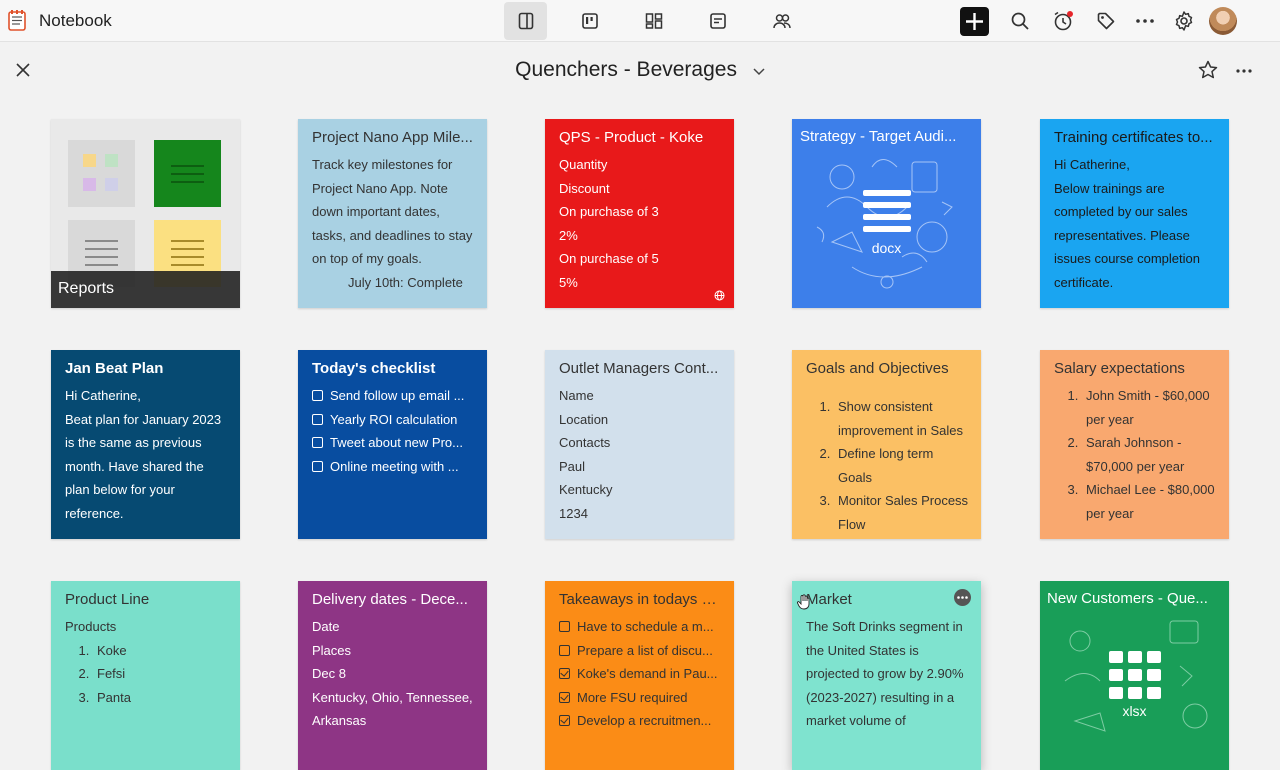 This screenshot has height=770, width=1280. What do you see at coordinates (107, 599) in the screenshot?
I see `note-title: Product Line` at bounding box center [107, 599].